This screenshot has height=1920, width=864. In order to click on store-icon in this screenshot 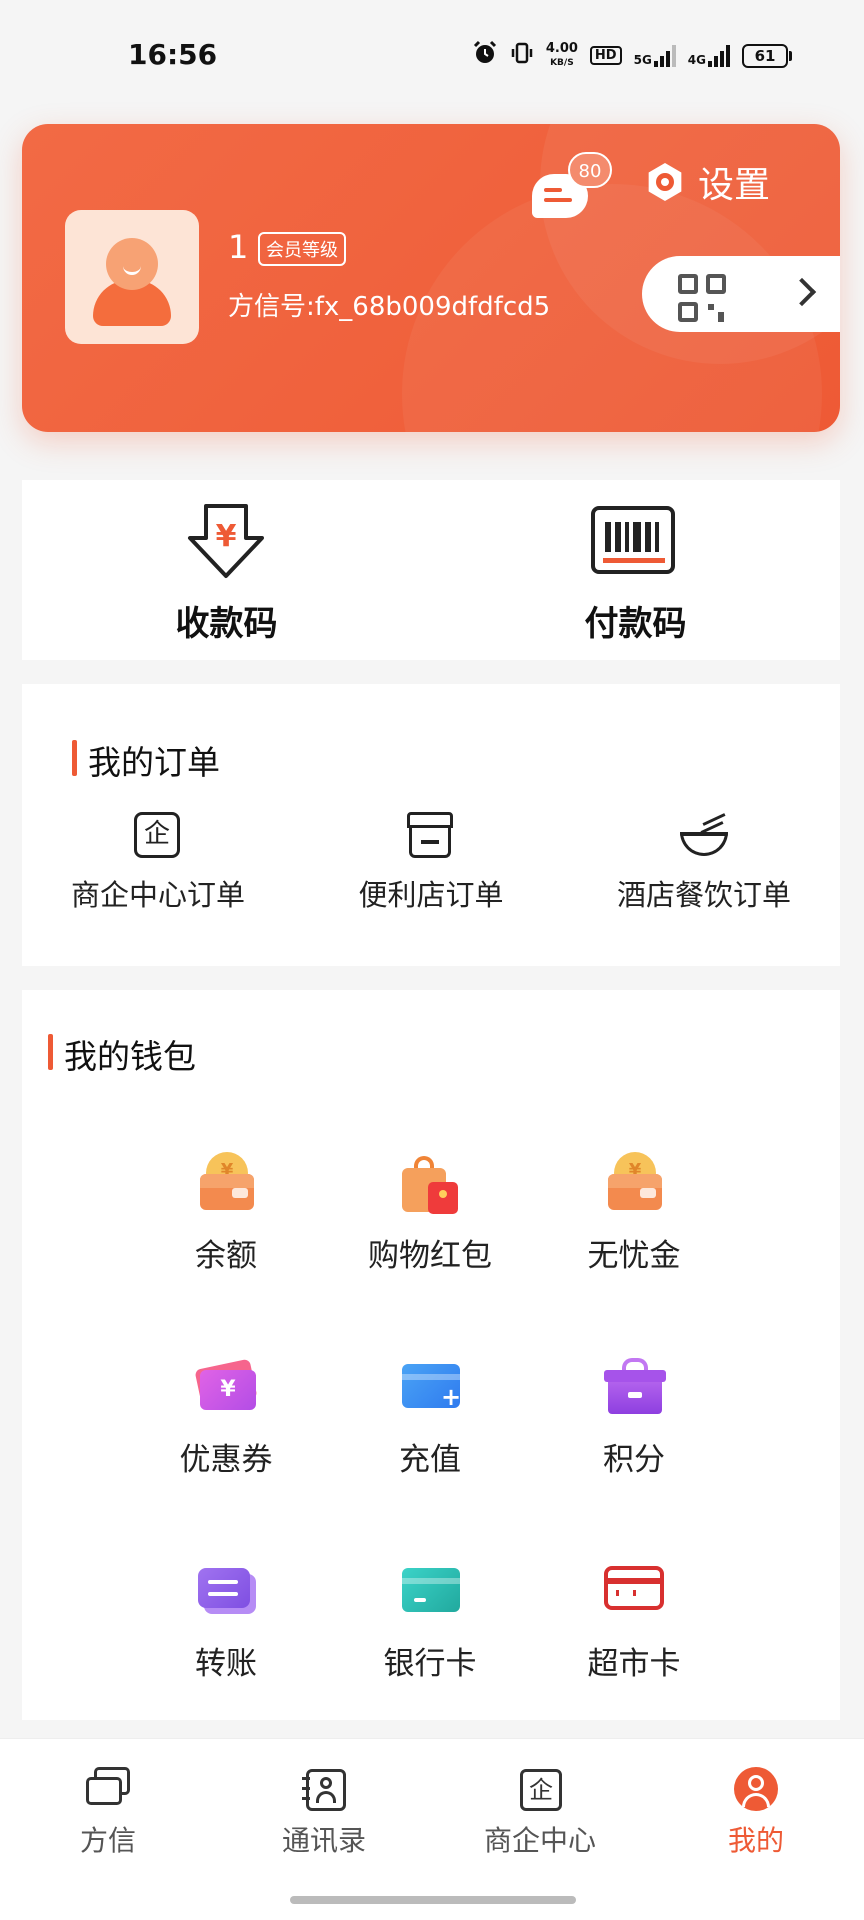, I will do `click(431, 836)`.